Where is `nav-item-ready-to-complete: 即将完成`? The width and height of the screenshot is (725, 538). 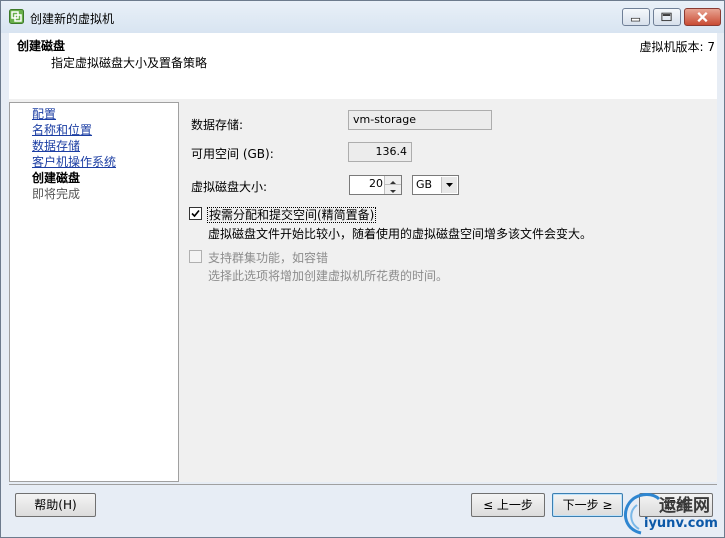
nav-item-ready-to-complete: 即将完成 is located at coordinates (56, 194).